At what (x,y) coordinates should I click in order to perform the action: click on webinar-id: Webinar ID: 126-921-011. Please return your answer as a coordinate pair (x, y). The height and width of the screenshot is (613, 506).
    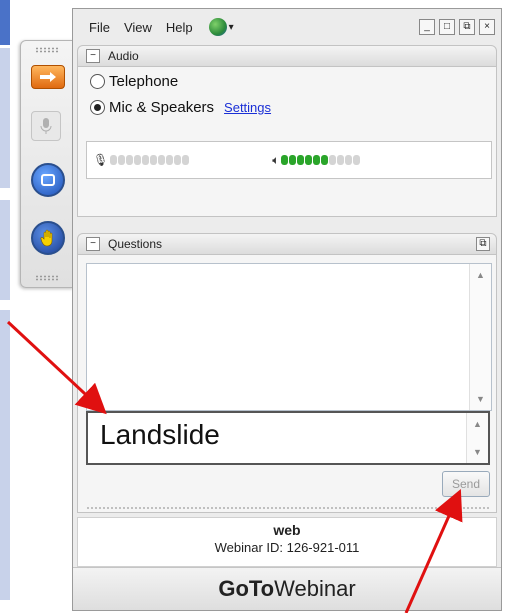
    Looking at the image, I should click on (287, 547).